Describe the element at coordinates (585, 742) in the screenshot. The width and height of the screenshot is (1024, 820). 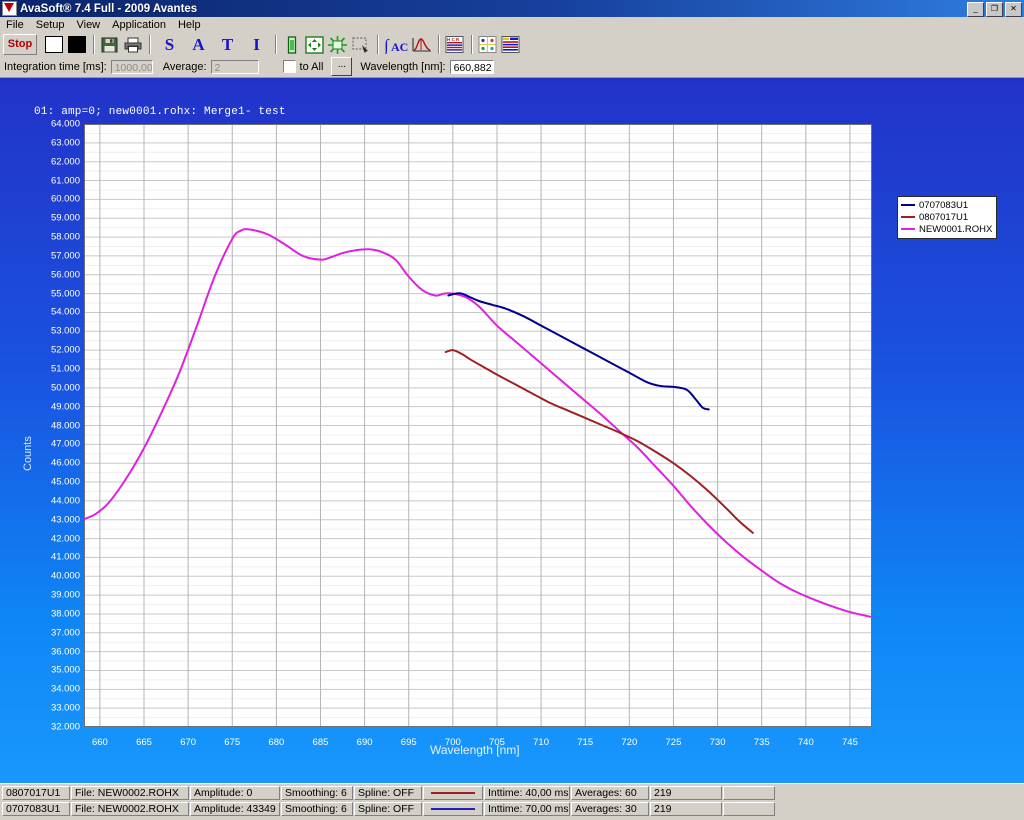
I see `x-tick-label: 715` at that location.